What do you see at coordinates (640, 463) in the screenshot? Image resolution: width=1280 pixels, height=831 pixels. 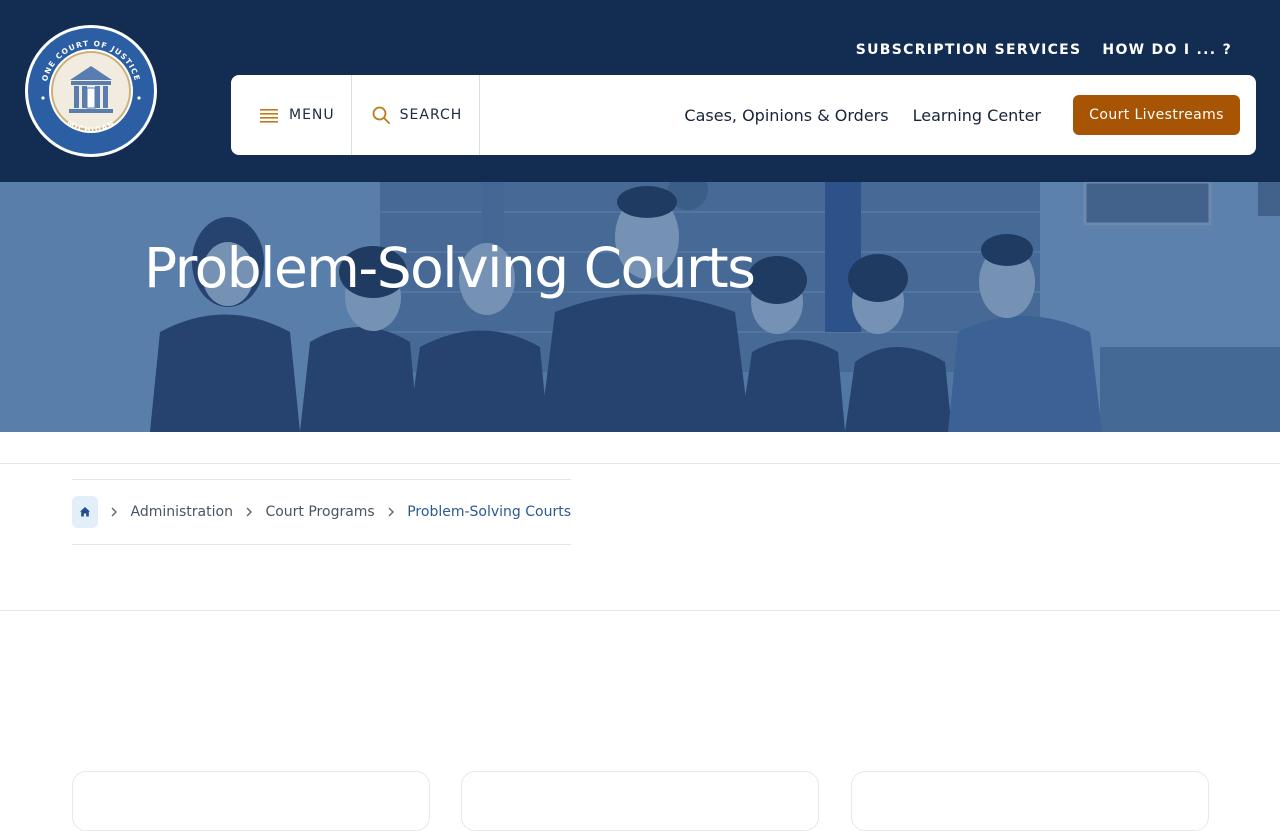 I see `section-divider-top` at bounding box center [640, 463].